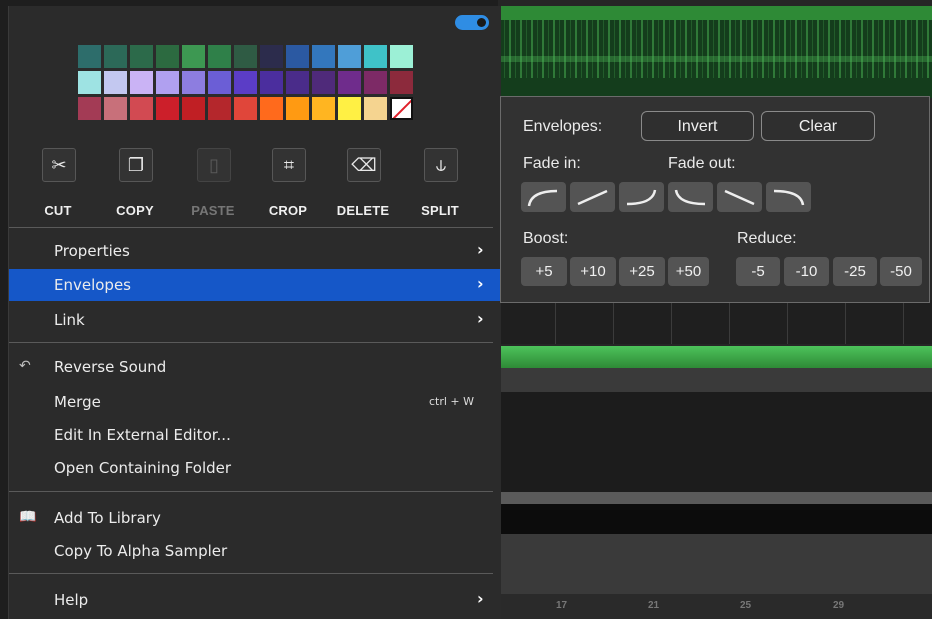 The height and width of the screenshot is (619, 932). I want to click on menu-item-help: Help ›, so click(255, 600).